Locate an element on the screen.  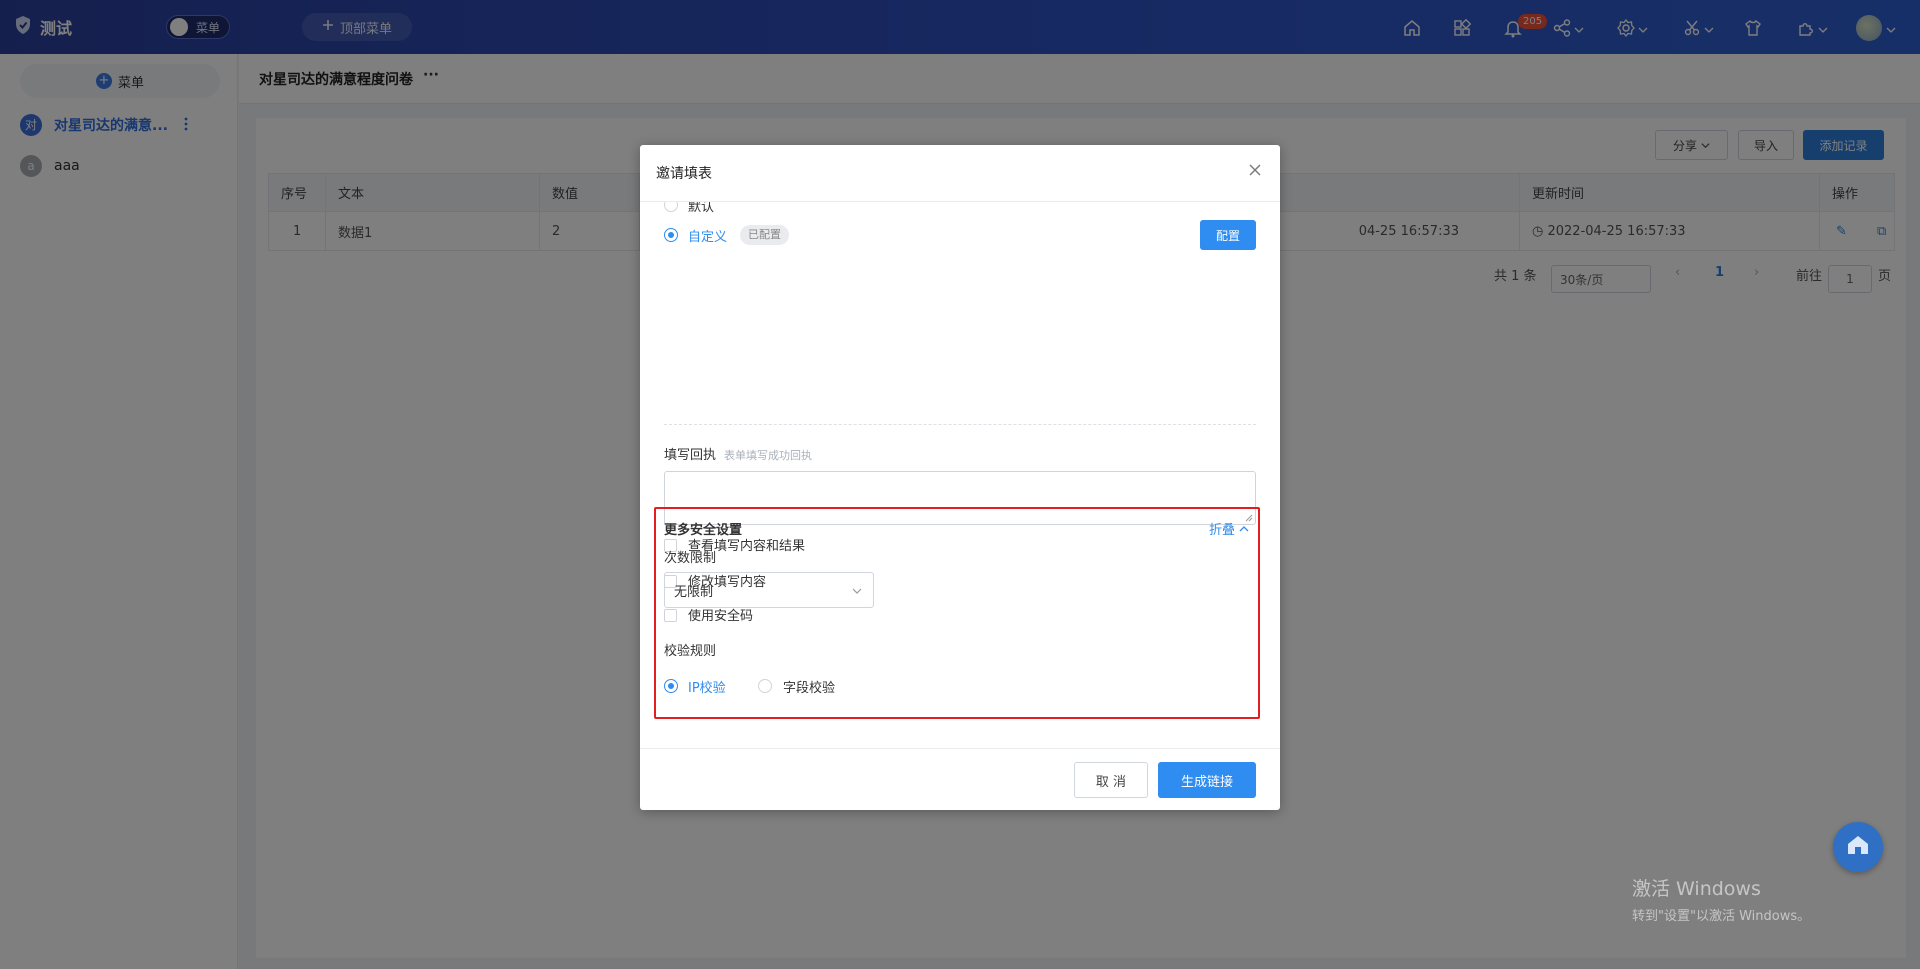
more-security-settings-section is located at coordinates (957, 613).